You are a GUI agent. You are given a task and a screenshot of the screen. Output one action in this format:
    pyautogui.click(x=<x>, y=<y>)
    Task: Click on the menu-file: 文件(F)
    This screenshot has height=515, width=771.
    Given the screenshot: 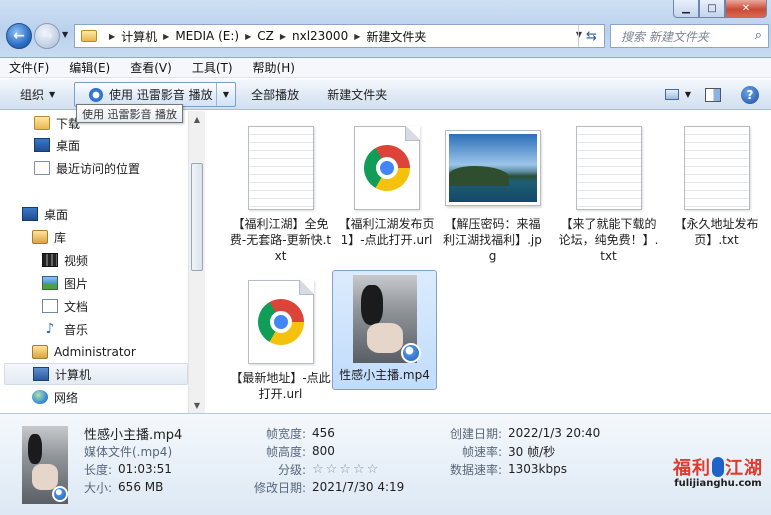 What is the action you would take?
    pyautogui.click(x=29, y=67)
    